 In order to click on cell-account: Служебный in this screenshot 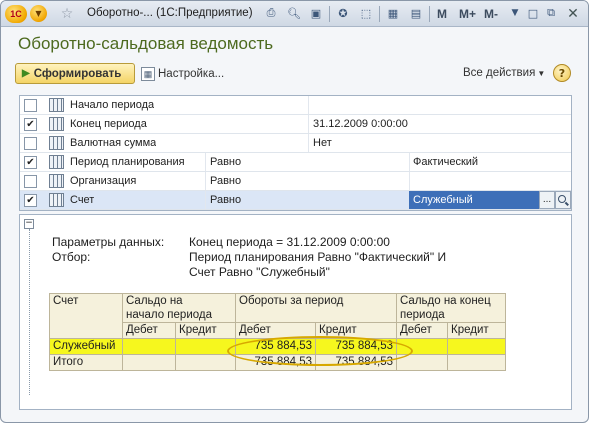, I will do `click(86, 346)`.